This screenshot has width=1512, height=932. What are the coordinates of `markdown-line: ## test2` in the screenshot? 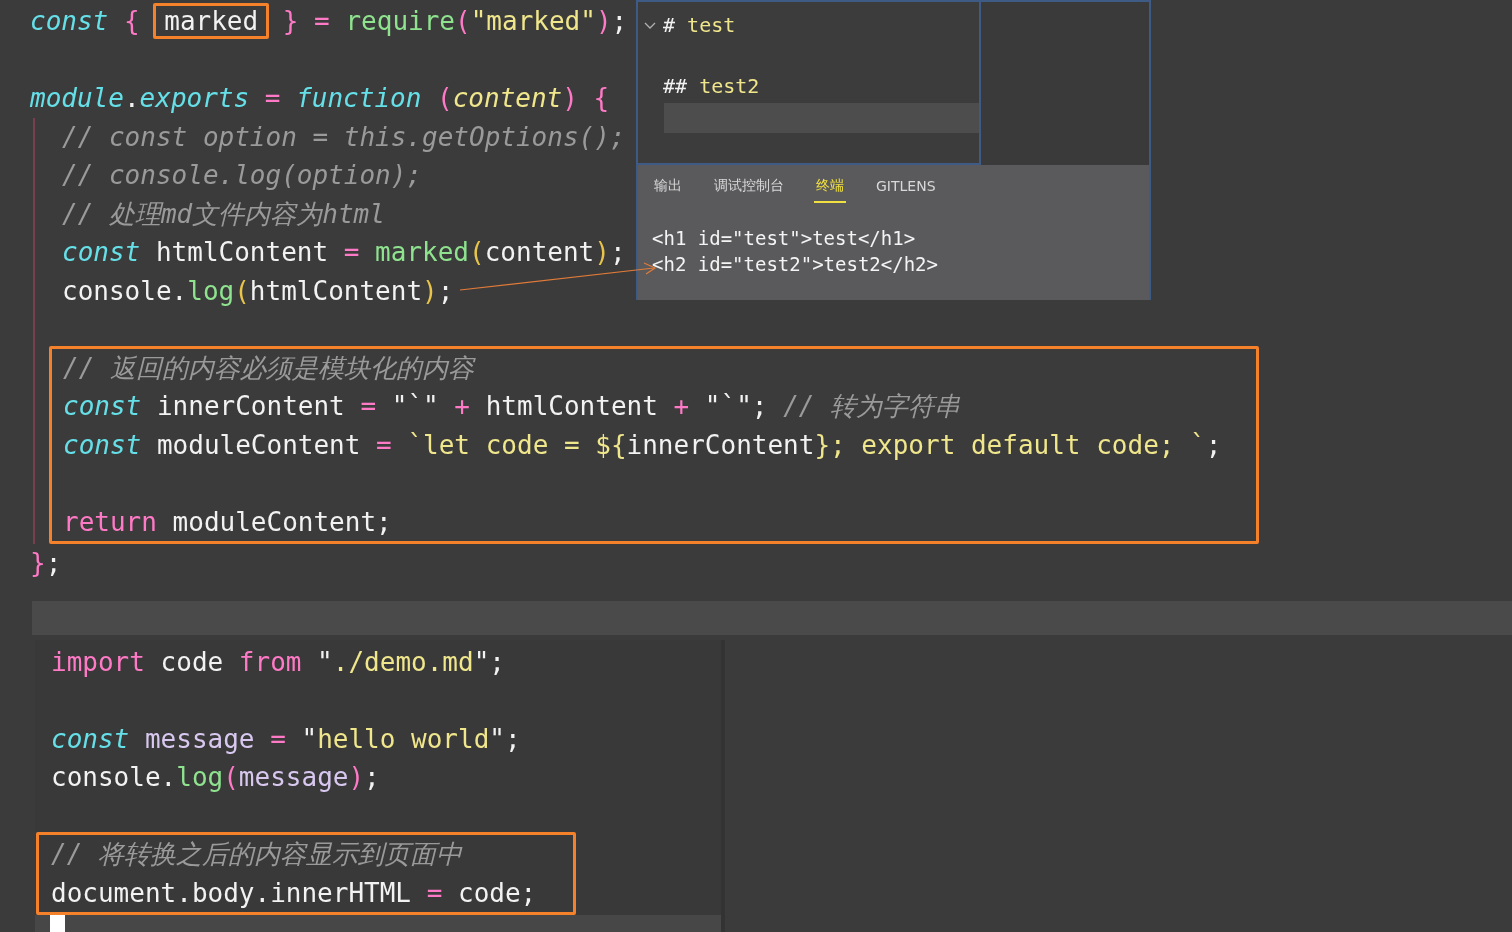 It's located at (711, 86).